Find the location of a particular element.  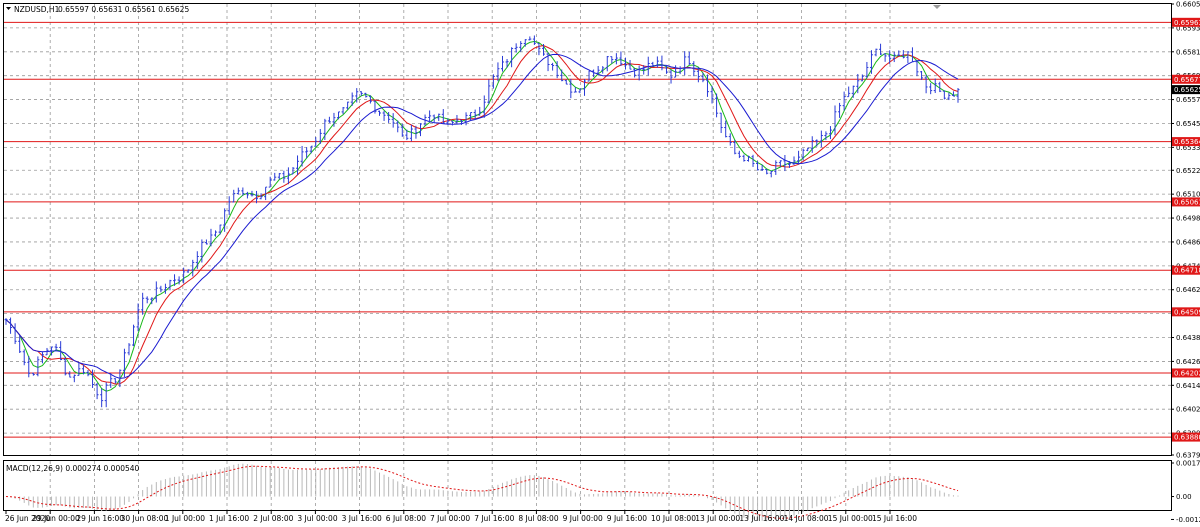

macd-title: MACD(12,26,9) 0.000274 0.000540 is located at coordinates (73, 468).